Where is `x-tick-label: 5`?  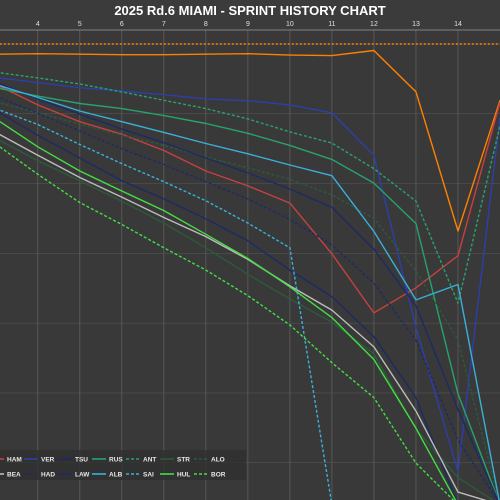
x-tick-label: 5 is located at coordinates (80, 24).